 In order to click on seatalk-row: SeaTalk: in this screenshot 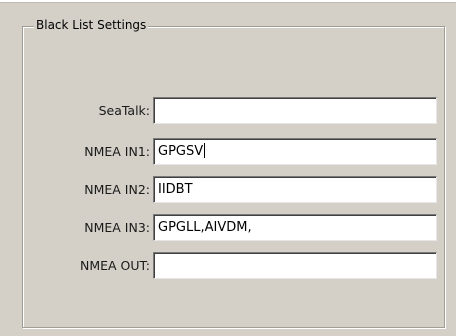, I will do `click(228, 110)`.